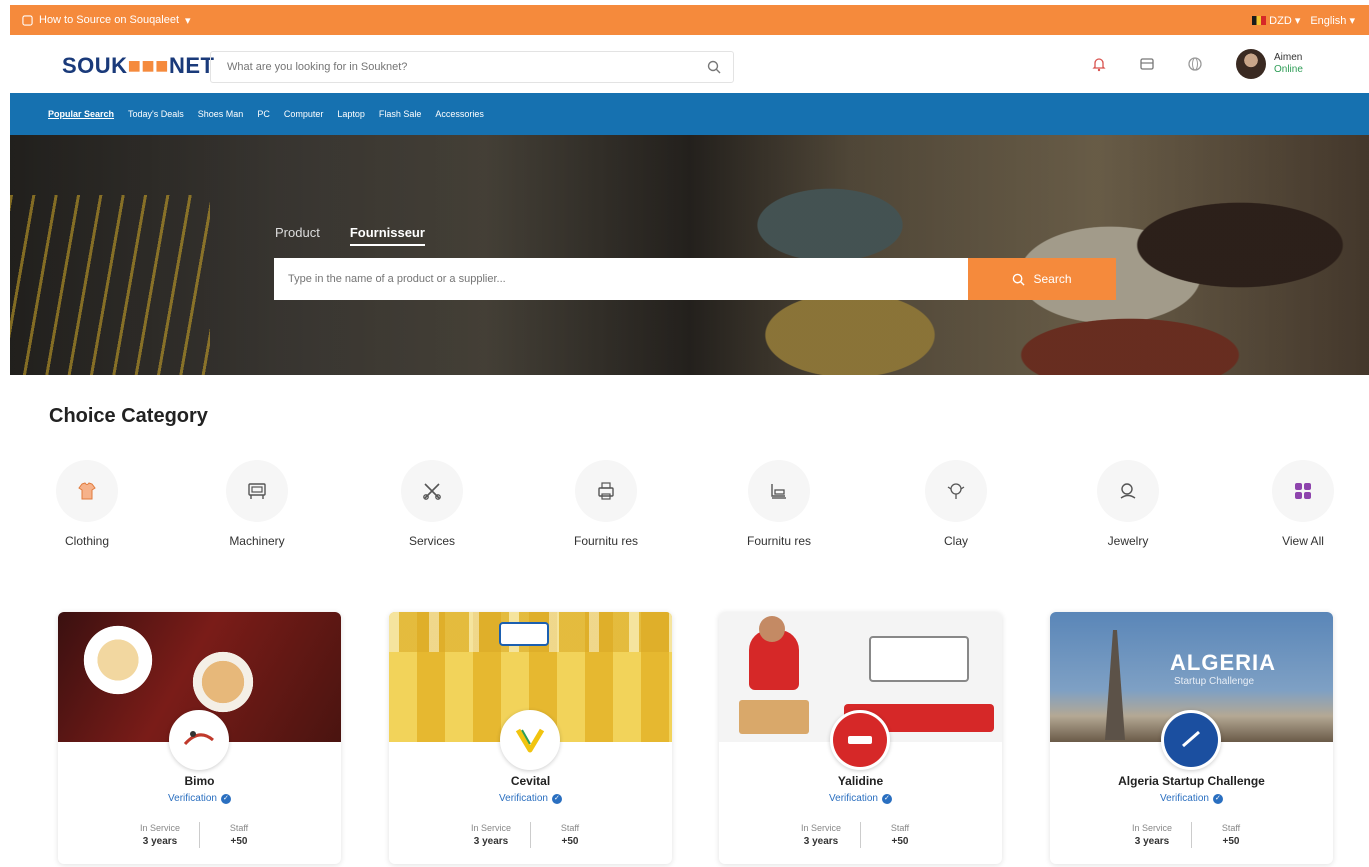 This screenshot has width=1369, height=867. Describe the element at coordinates (1099, 64) in the screenshot. I see `notification-bell-icon` at that location.